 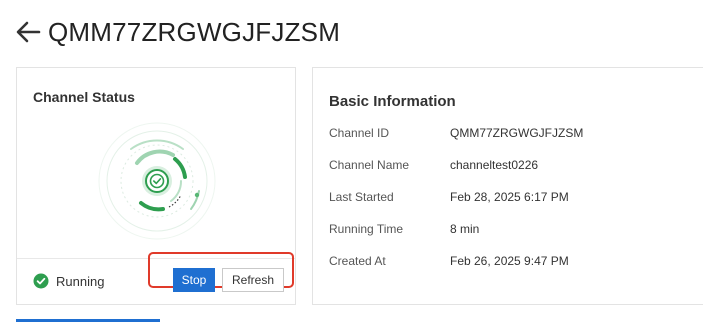 What do you see at coordinates (194, 31) in the screenshot?
I see `page-title: QMM77ZRGWGJFJZSM` at bounding box center [194, 31].